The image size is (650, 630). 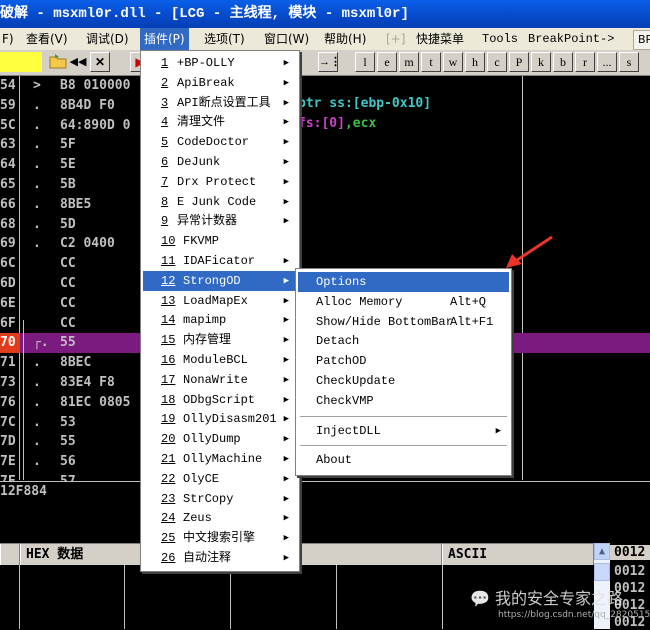 What do you see at coordinates (212, 439) in the screenshot?
I see `menu-item-label: OllyDump` at bounding box center [212, 439].